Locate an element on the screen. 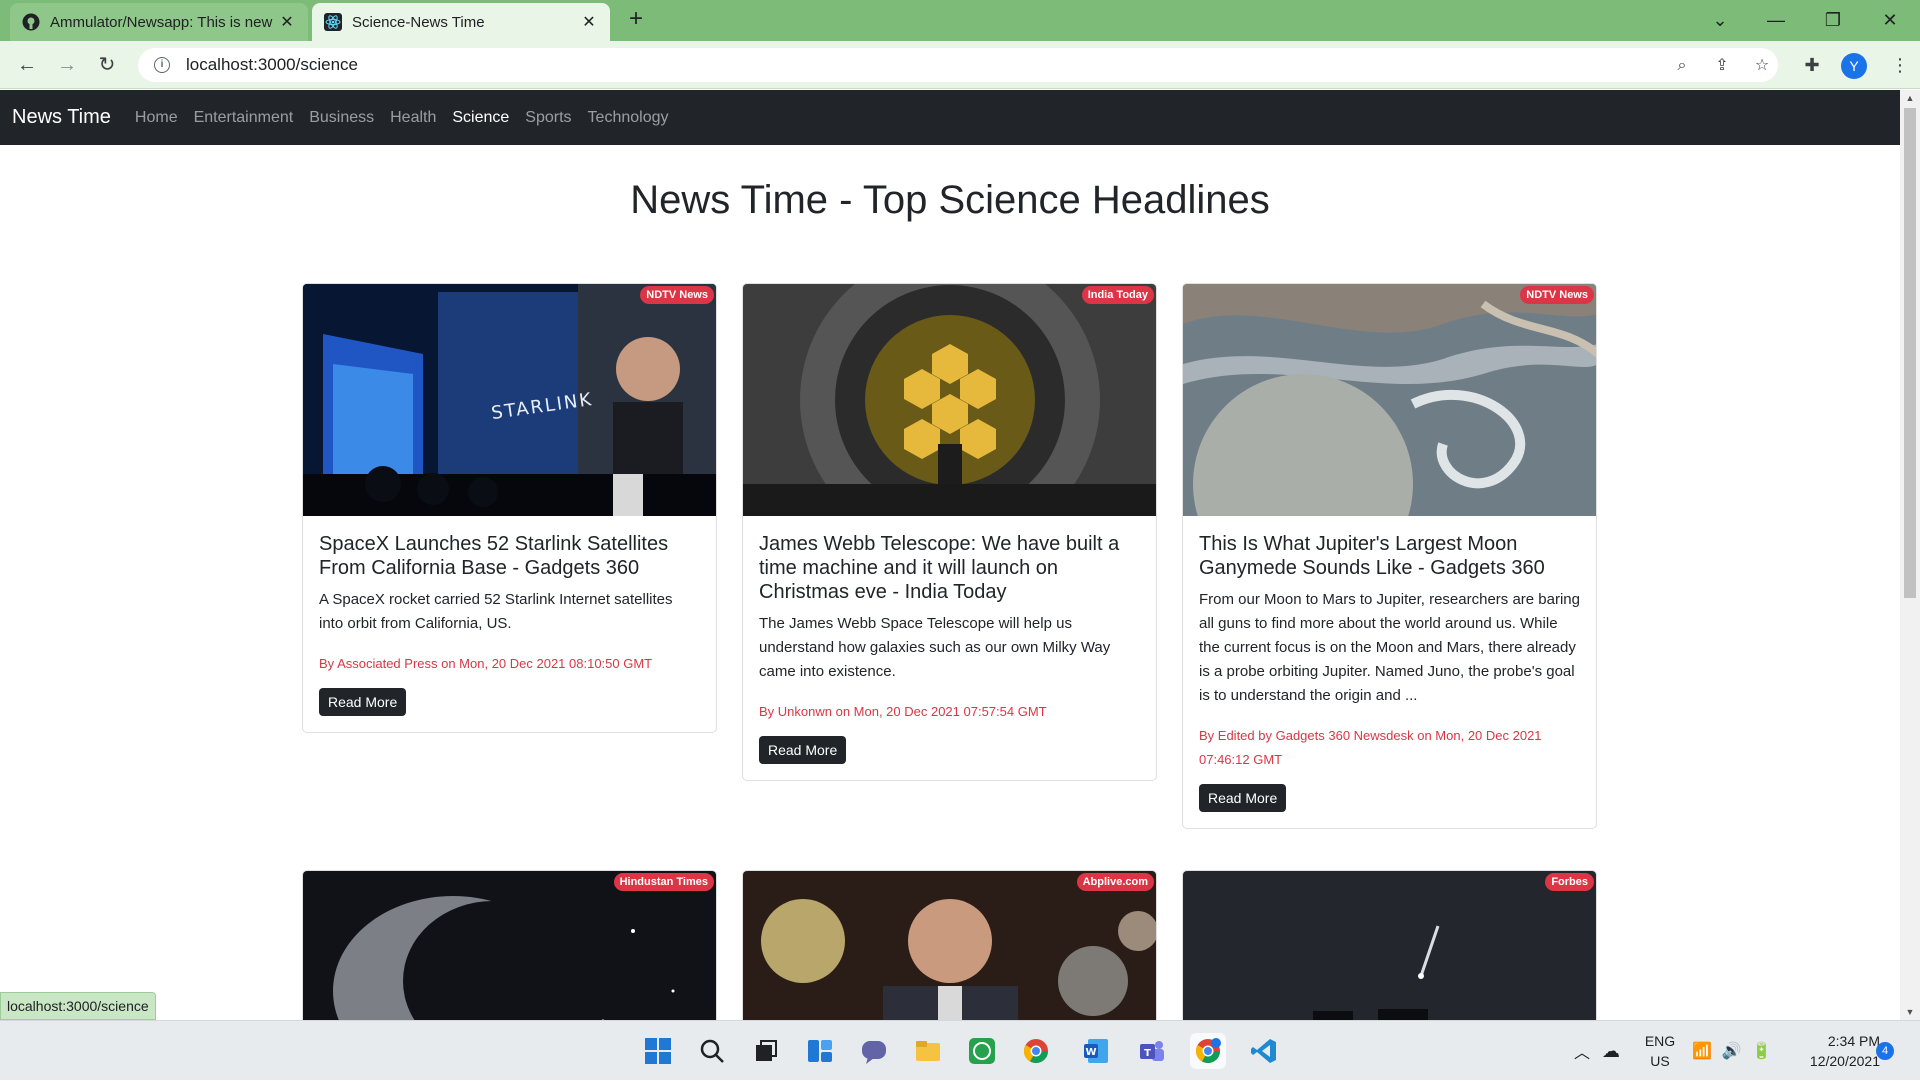  reload-icon: ↻ is located at coordinates (107, 65).